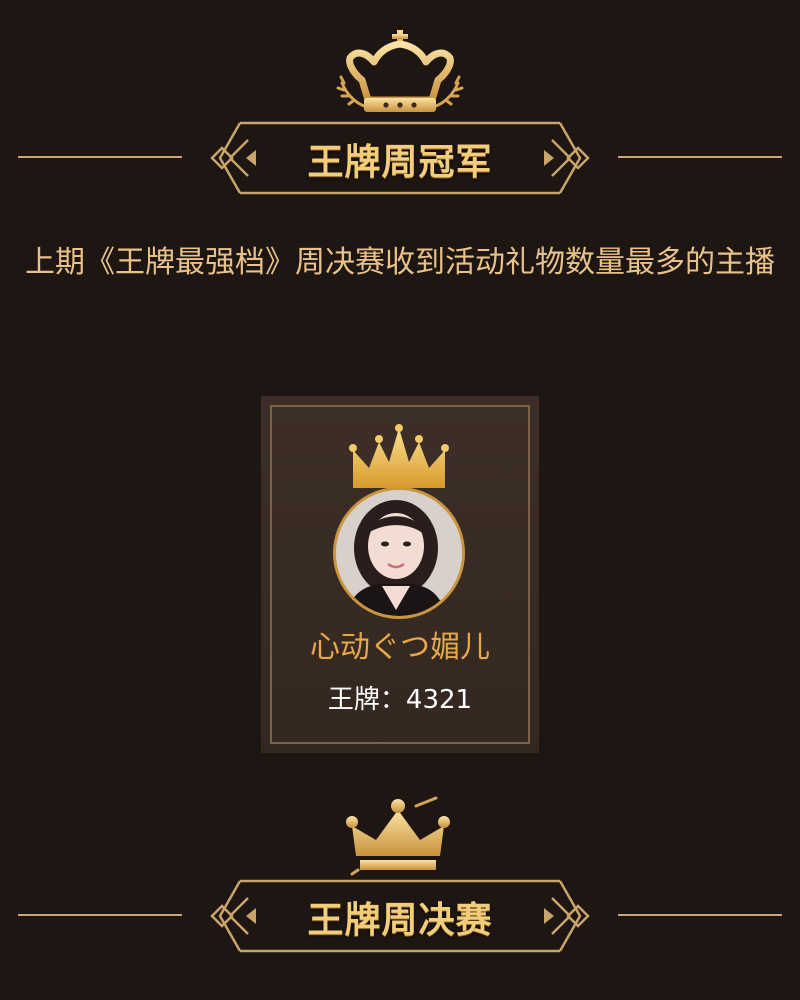 The height and width of the screenshot is (1000, 800). I want to click on anchor-name: 心动ぐつ媚儿, so click(400, 644).